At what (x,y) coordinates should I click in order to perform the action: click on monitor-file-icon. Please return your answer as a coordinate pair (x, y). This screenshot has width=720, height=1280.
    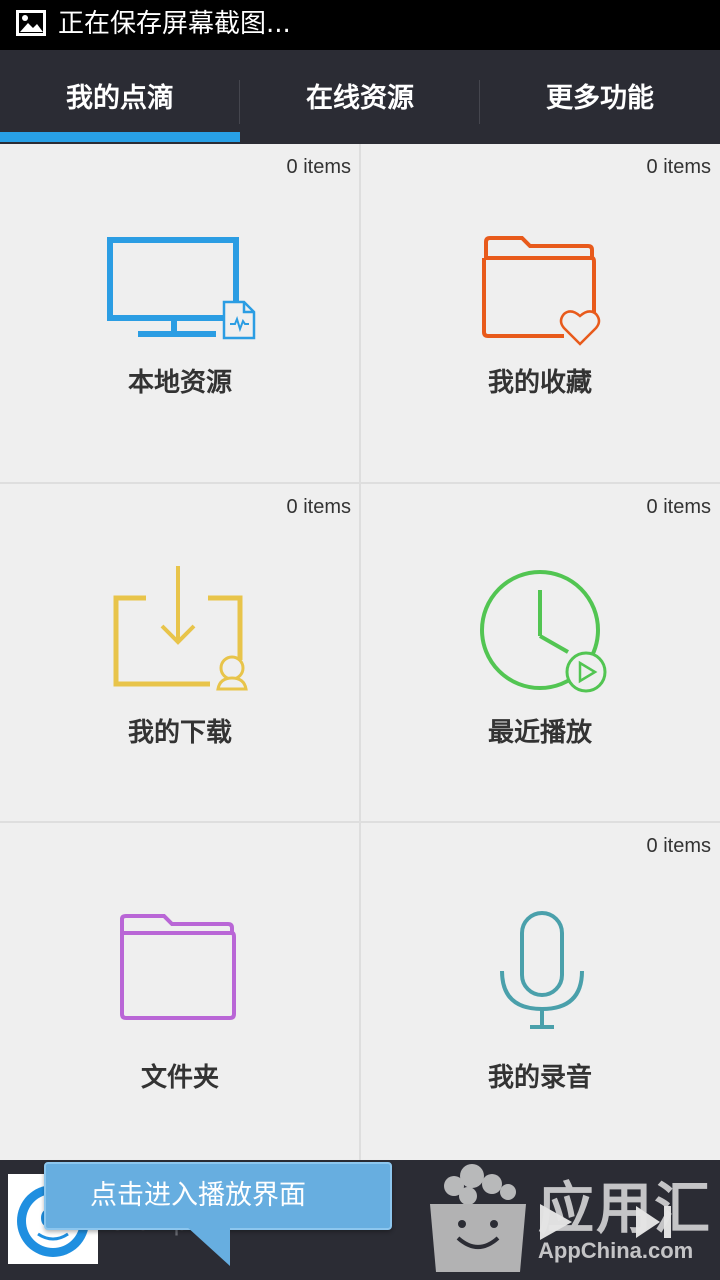
    Looking at the image, I should click on (181, 288).